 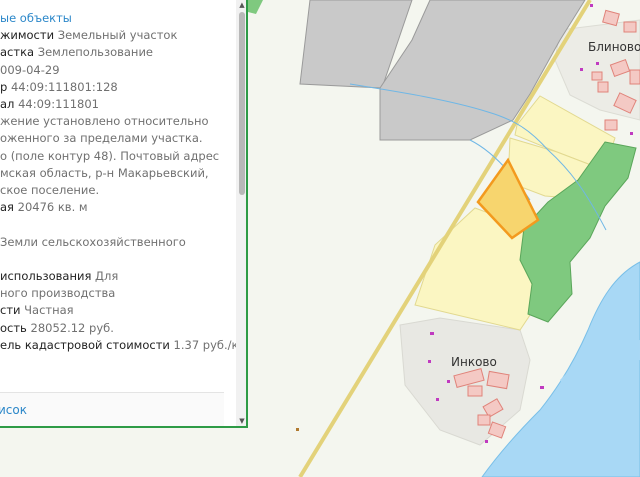 What do you see at coordinates (17, 52) in the screenshot?
I see `info-row-label: астка` at bounding box center [17, 52].